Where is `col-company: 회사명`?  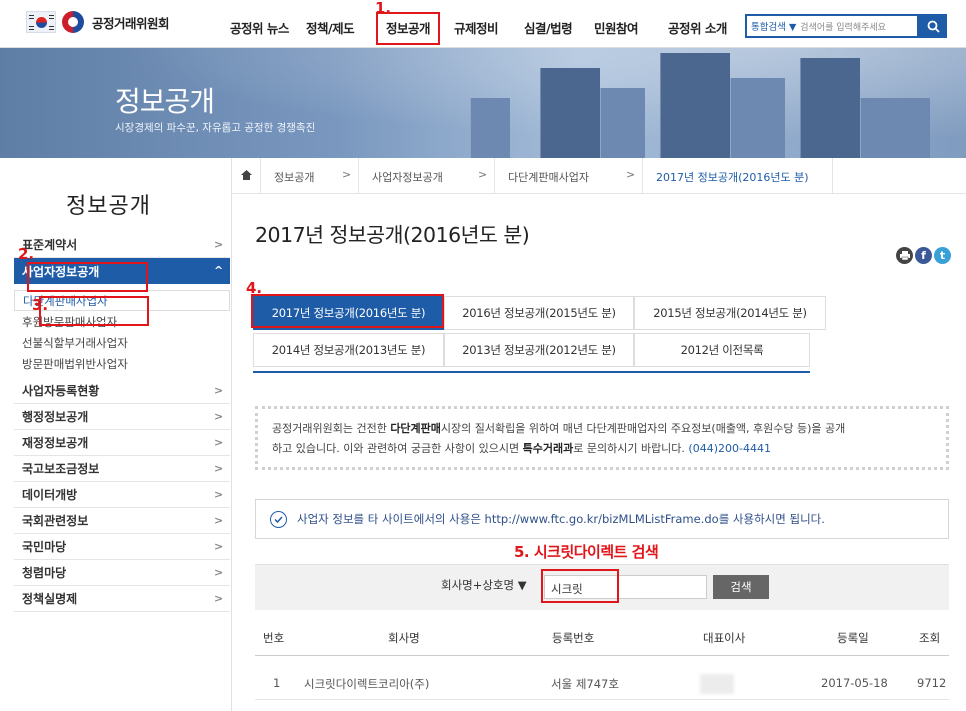
col-company: 회사명 is located at coordinates (404, 638).